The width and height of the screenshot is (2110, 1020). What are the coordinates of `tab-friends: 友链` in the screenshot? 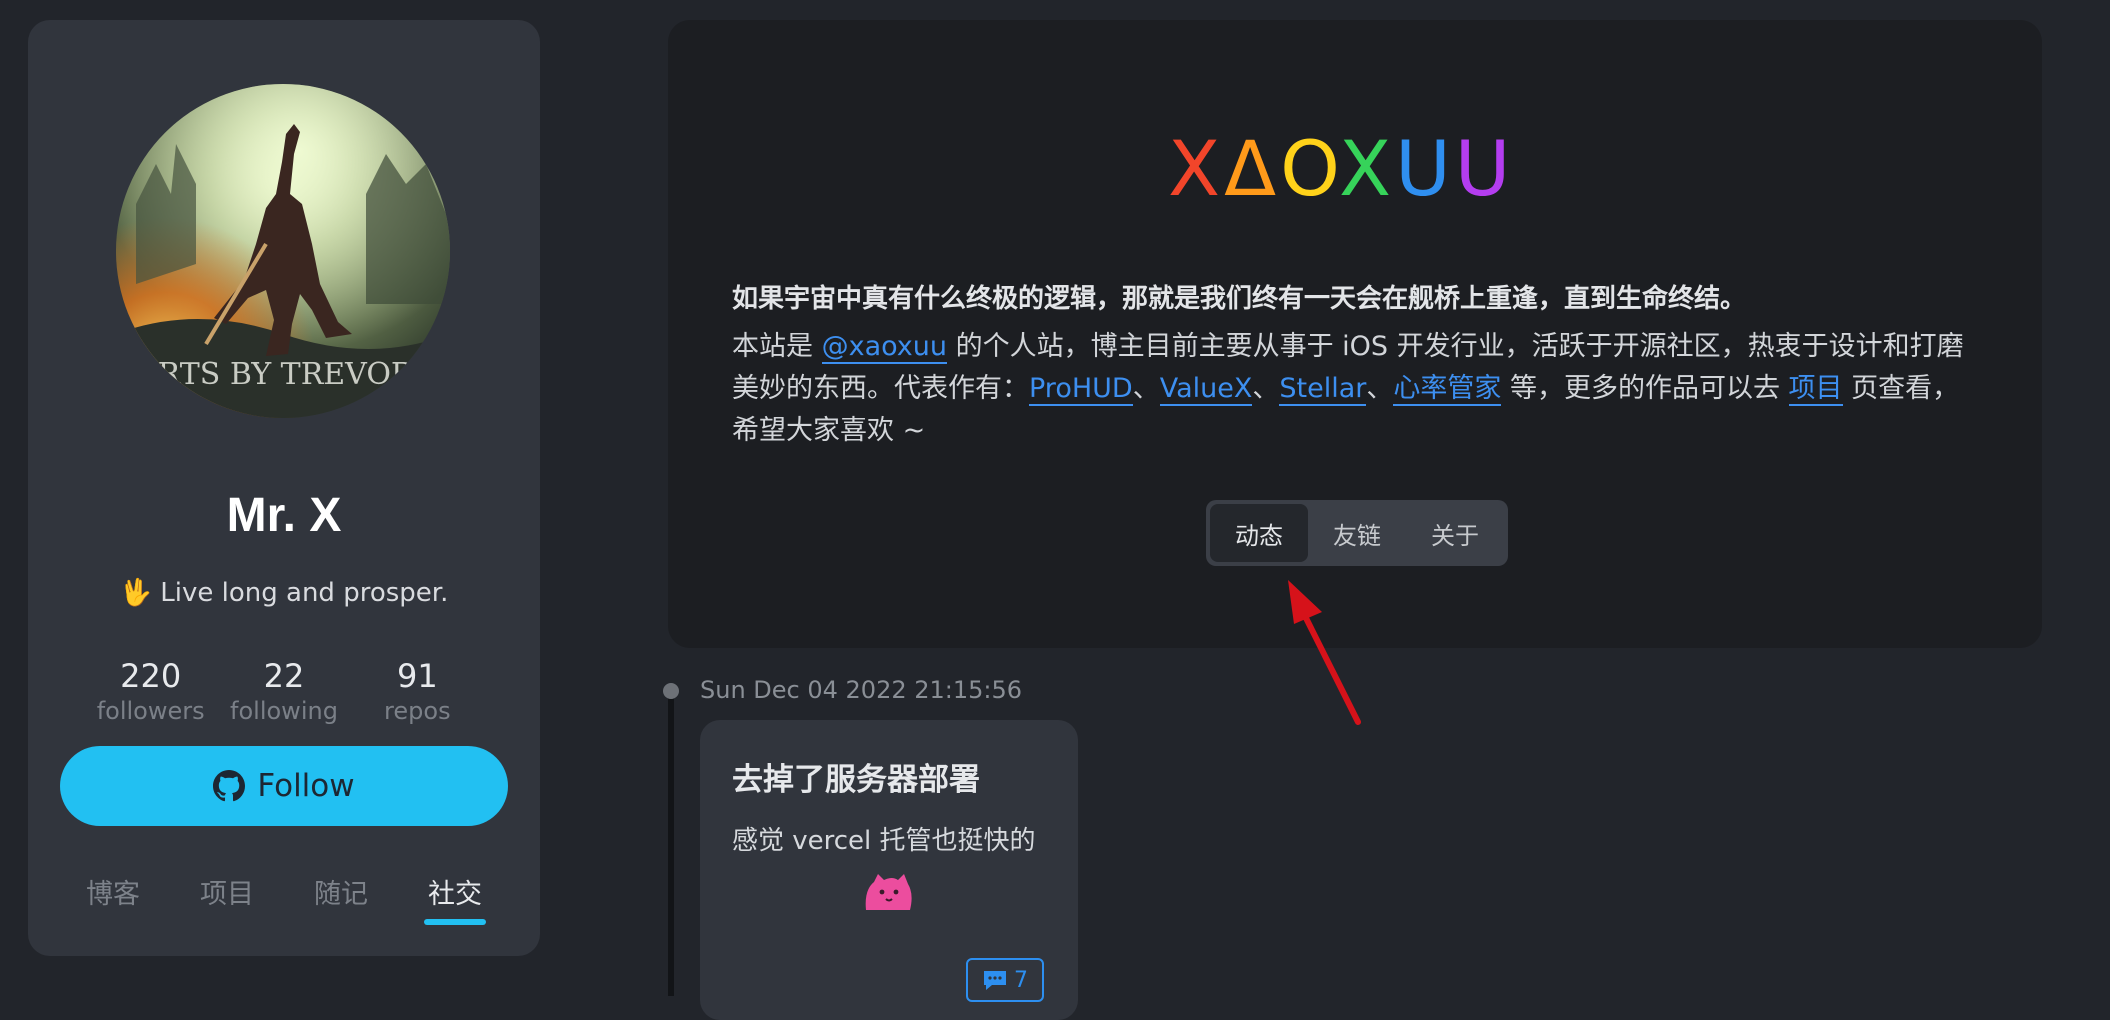 It's located at (1357, 533).